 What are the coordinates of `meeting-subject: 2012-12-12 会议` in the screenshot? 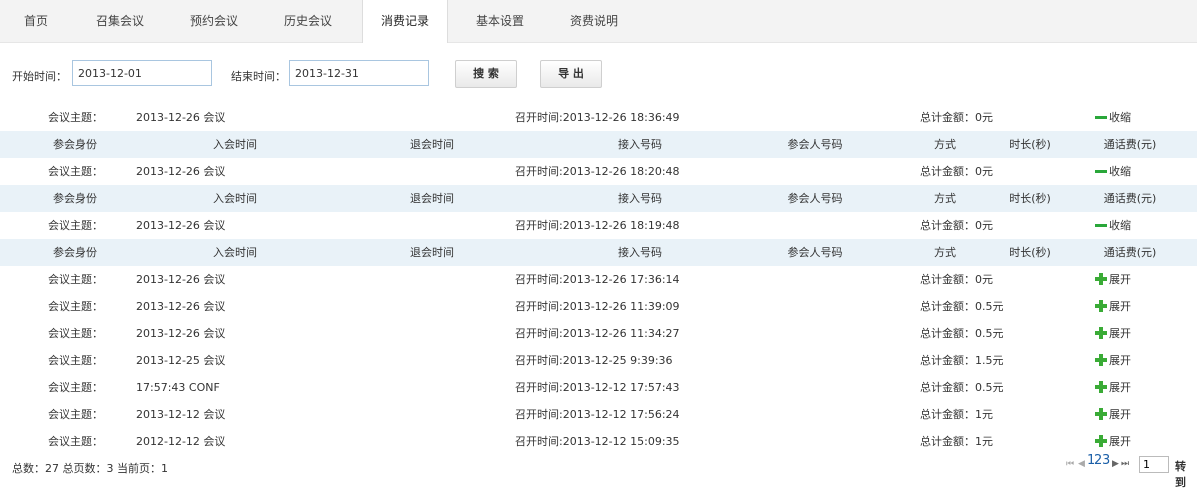 It's located at (181, 441).